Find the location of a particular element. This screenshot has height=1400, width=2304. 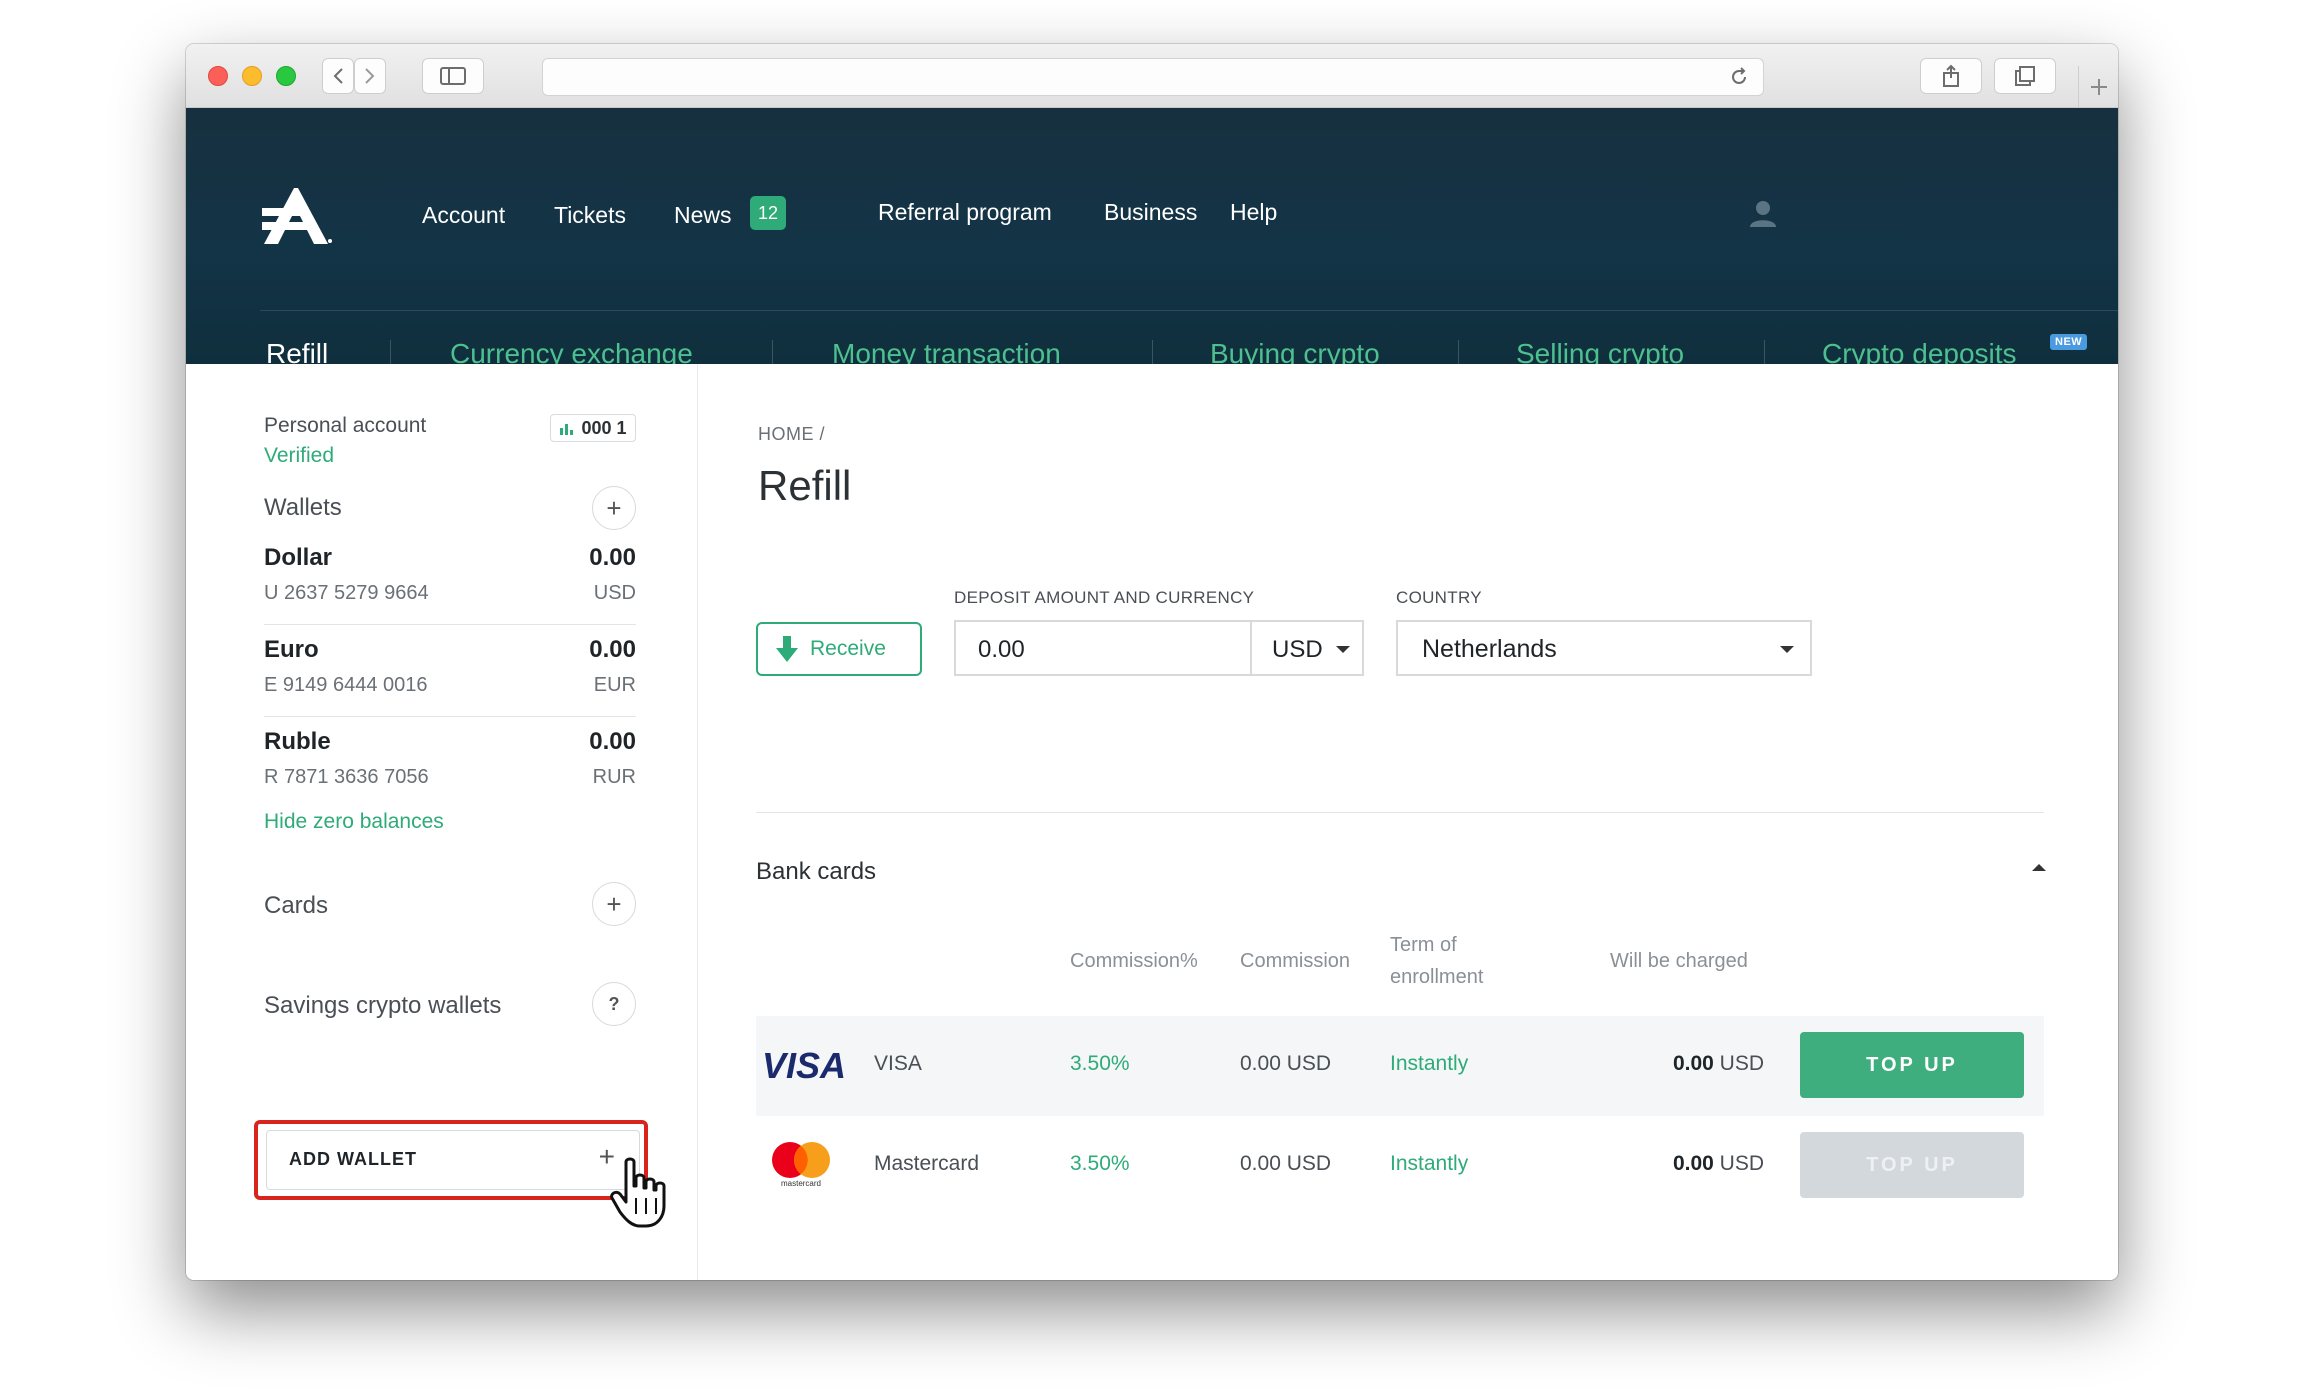

column-term-line1: Term of is located at coordinates (1423, 945).